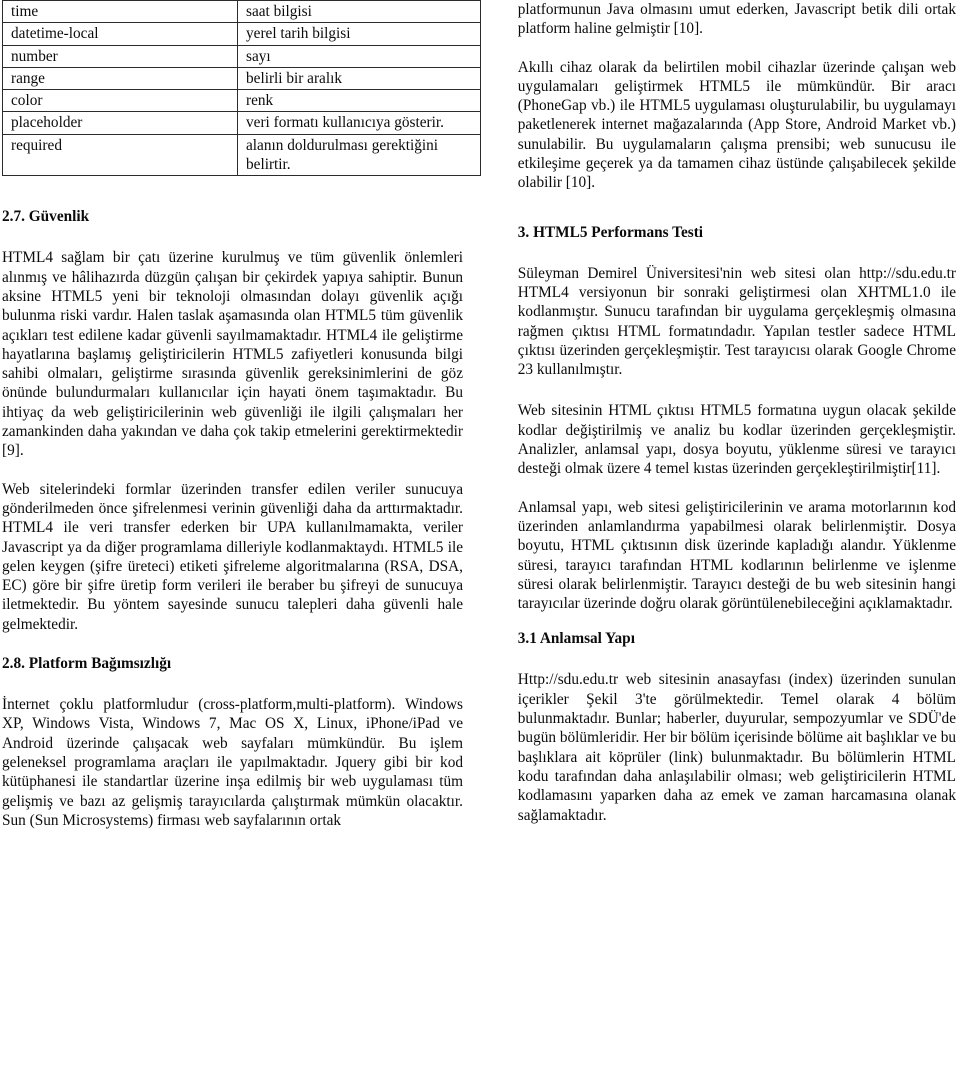 This screenshot has width=960, height=1092. Describe the element at coordinates (359, 123) in the screenshot. I see `table-cell-description: veri formatı kullanıcıya gösterir.` at that location.